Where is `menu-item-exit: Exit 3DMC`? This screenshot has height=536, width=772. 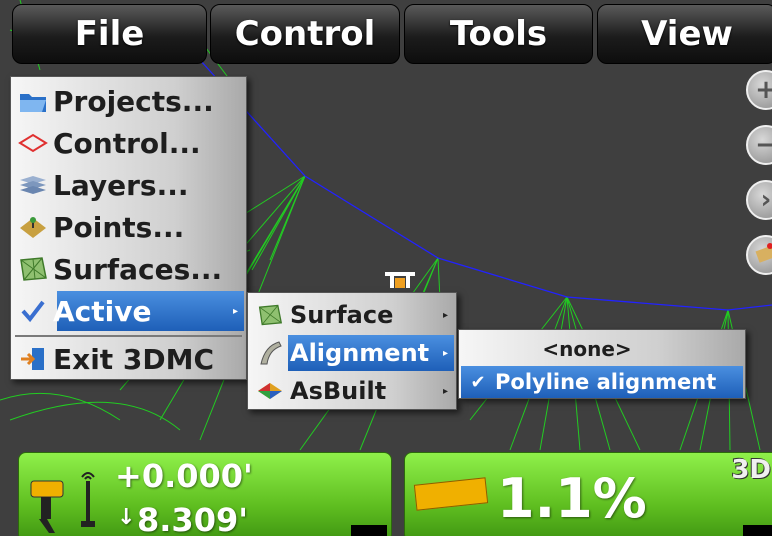 menu-item-exit: Exit 3DMC is located at coordinates (128, 359).